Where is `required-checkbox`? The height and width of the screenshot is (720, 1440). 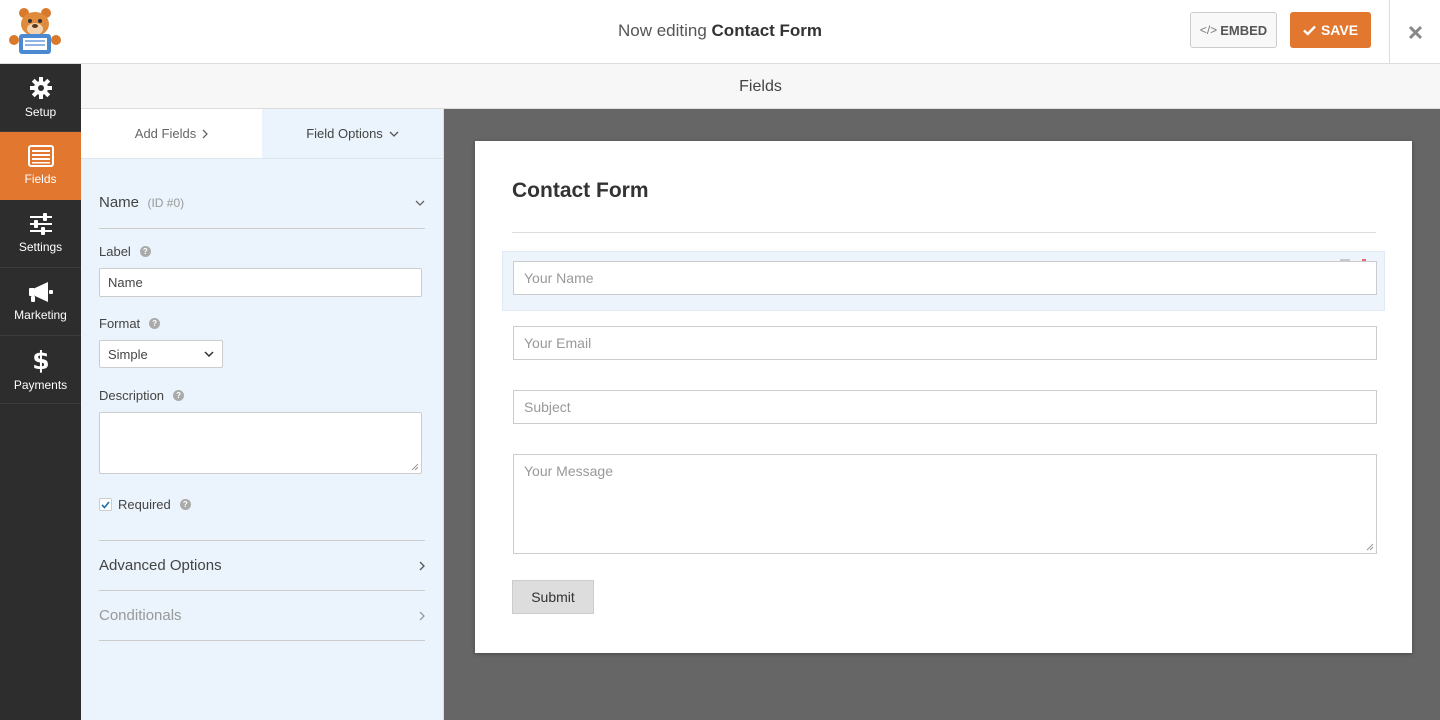 required-checkbox is located at coordinates (105, 504).